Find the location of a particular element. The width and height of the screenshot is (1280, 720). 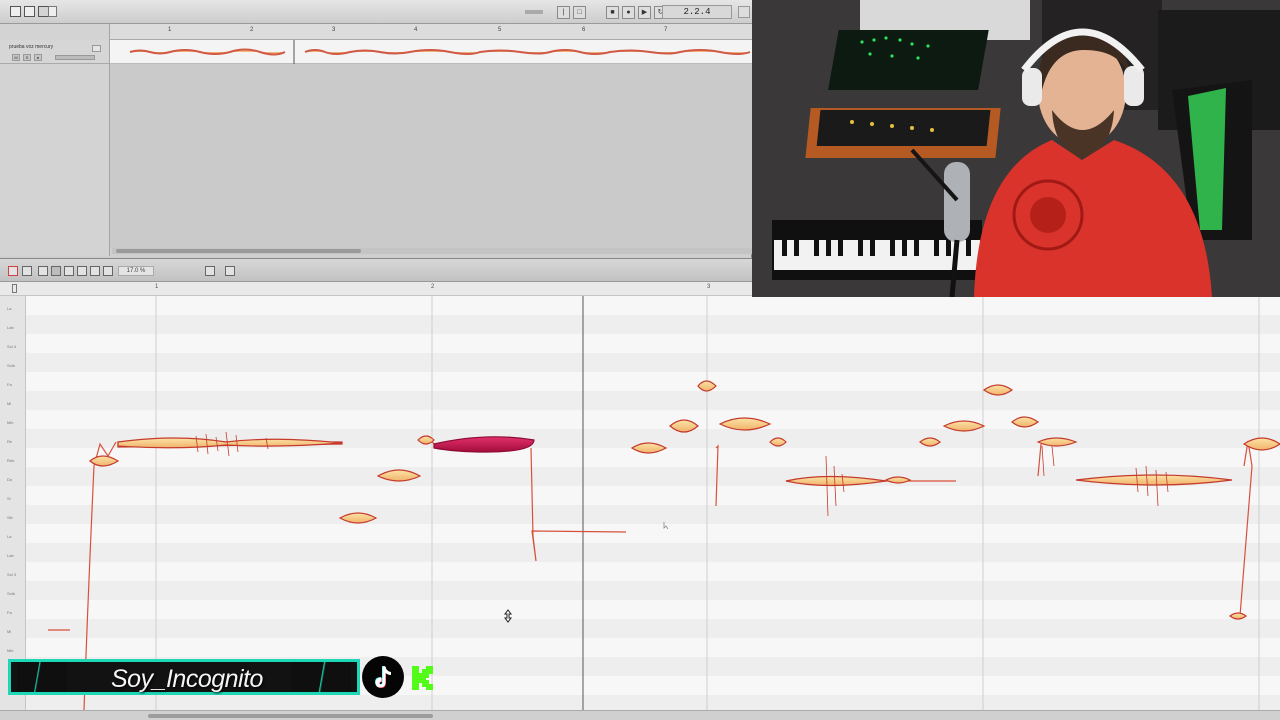

record-icon: ● is located at coordinates (628, 12).